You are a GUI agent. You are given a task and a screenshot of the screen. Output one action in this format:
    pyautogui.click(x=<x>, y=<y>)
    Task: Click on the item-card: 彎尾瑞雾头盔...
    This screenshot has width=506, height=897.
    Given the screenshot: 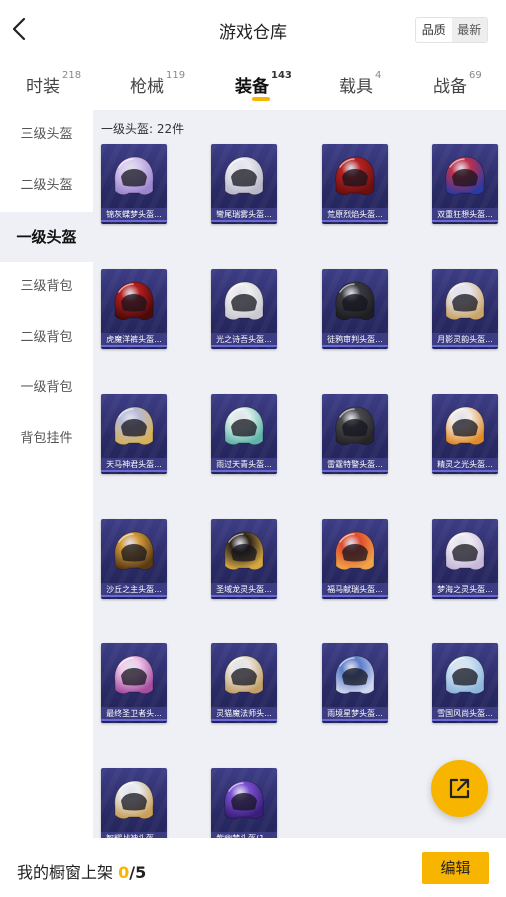 What is the action you would take?
    pyautogui.click(x=244, y=184)
    